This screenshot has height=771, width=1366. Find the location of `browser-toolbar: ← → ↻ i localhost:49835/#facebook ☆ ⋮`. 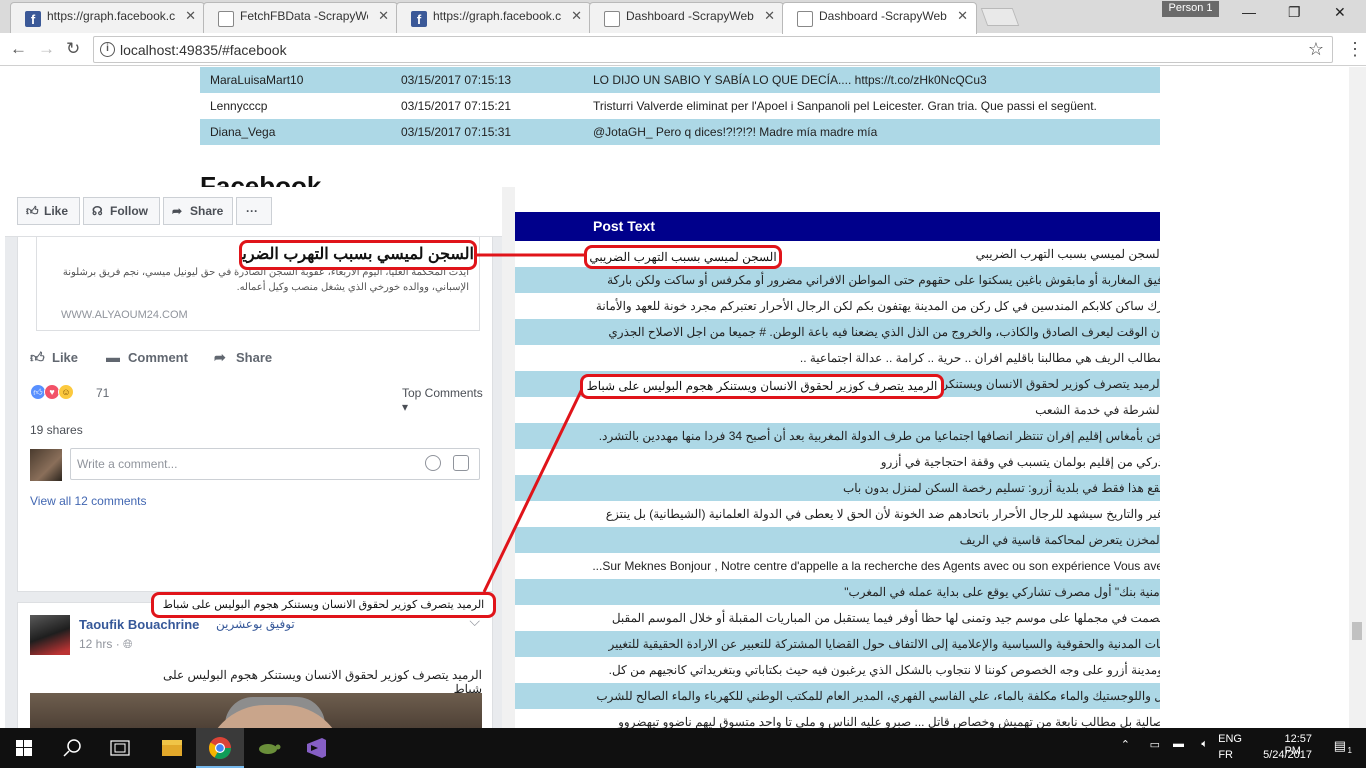

browser-toolbar: ← → ↻ i localhost:49835/#facebook ☆ ⋮ is located at coordinates (683, 49).